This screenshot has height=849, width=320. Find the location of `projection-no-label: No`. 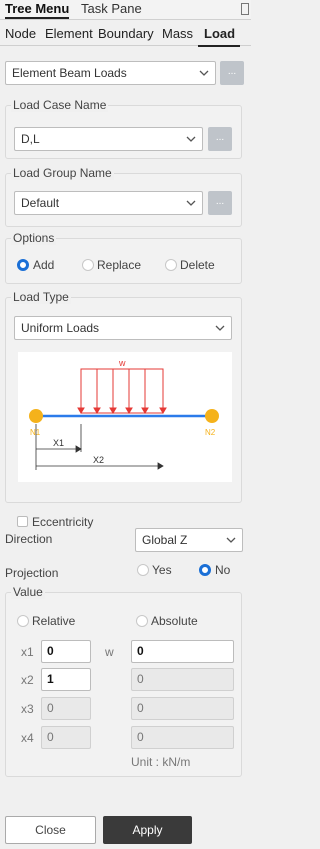

projection-no-label: No is located at coordinates (223, 570).